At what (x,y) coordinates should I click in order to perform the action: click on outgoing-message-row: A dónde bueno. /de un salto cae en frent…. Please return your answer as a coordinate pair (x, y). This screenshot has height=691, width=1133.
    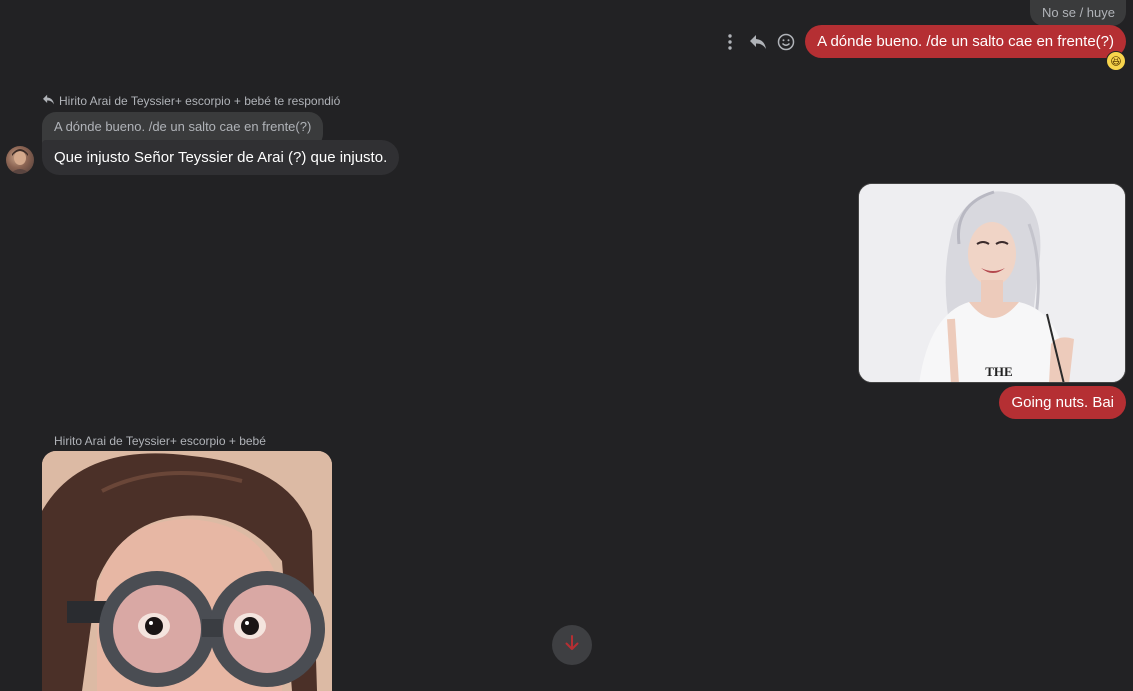
    Looking at the image, I should click on (923, 41).